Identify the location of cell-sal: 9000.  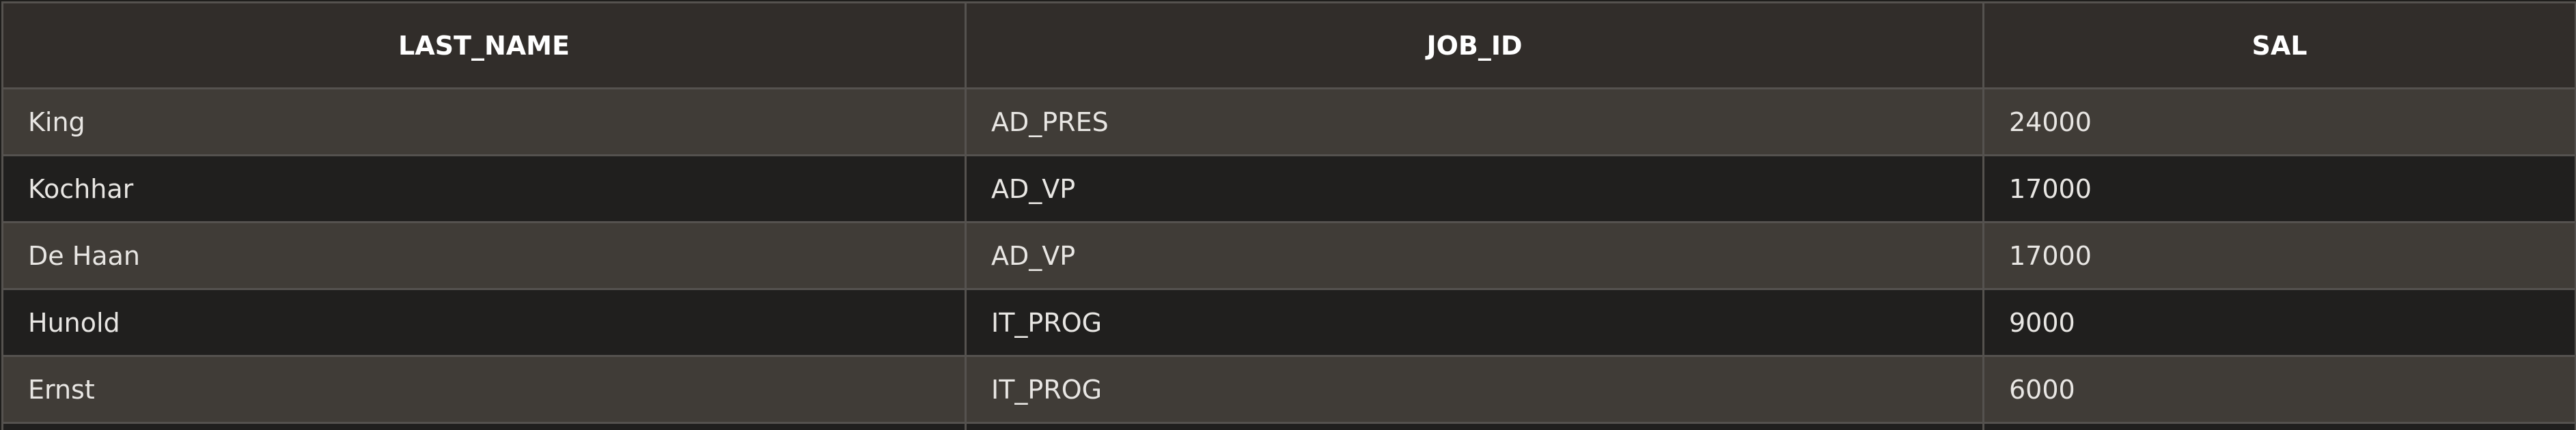
(2279, 322).